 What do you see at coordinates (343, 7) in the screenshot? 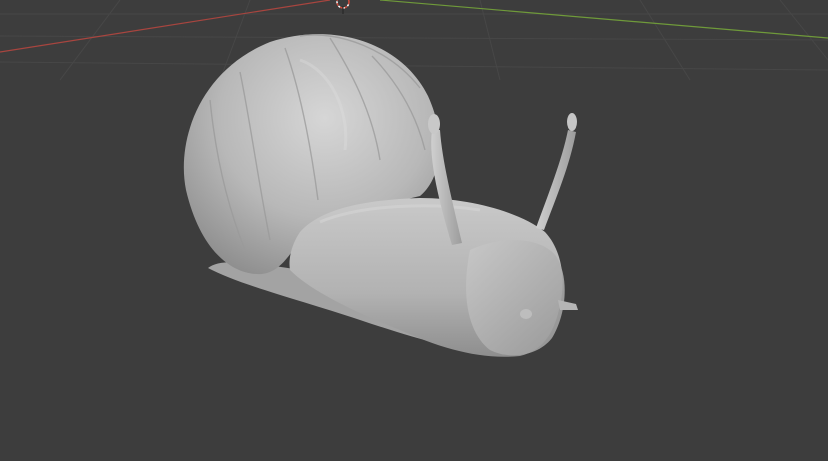
I see `3d-cursor-icon` at bounding box center [343, 7].